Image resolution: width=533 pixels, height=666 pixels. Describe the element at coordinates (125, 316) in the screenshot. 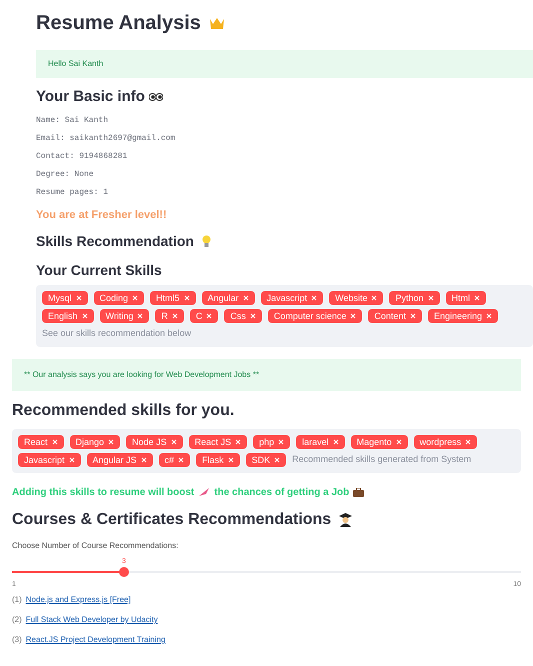

I see `skill-tag: Writing` at that location.